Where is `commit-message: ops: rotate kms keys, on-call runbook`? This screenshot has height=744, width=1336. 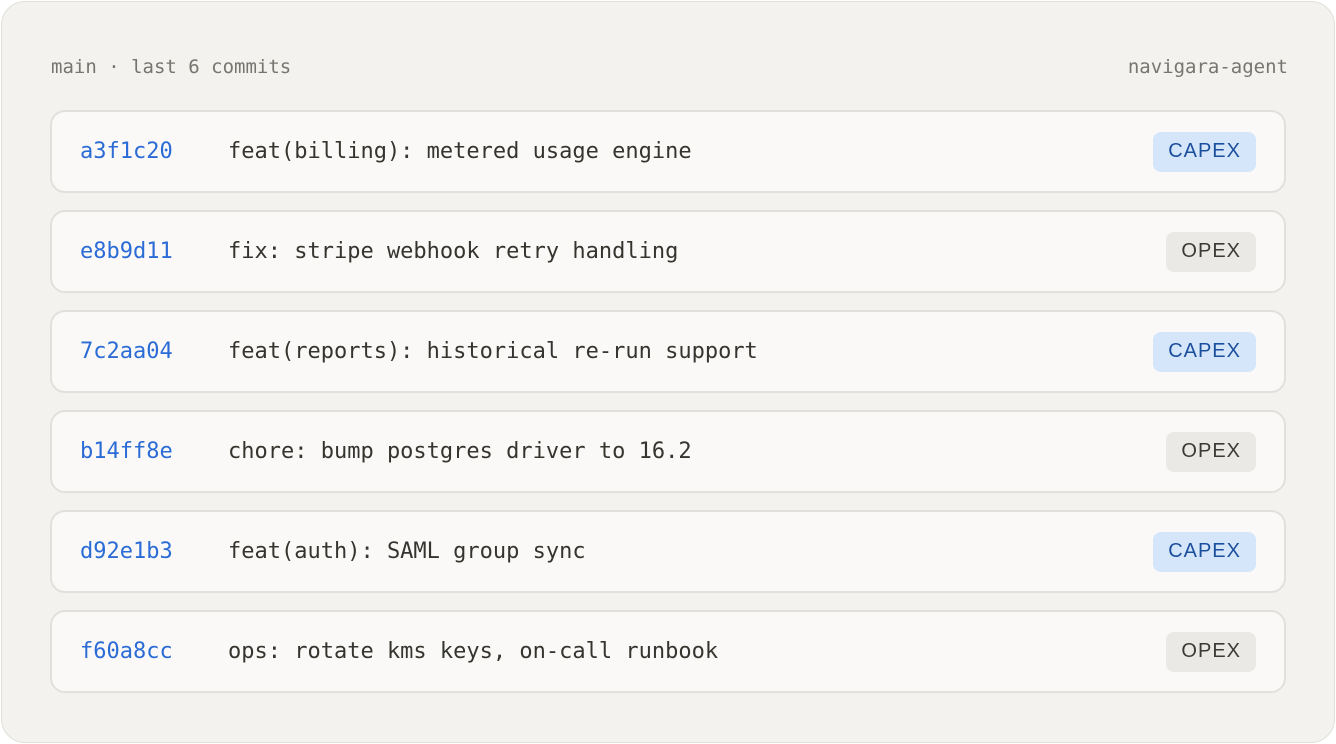 commit-message: ops: rotate kms keys, on-call runbook is located at coordinates (473, 651).